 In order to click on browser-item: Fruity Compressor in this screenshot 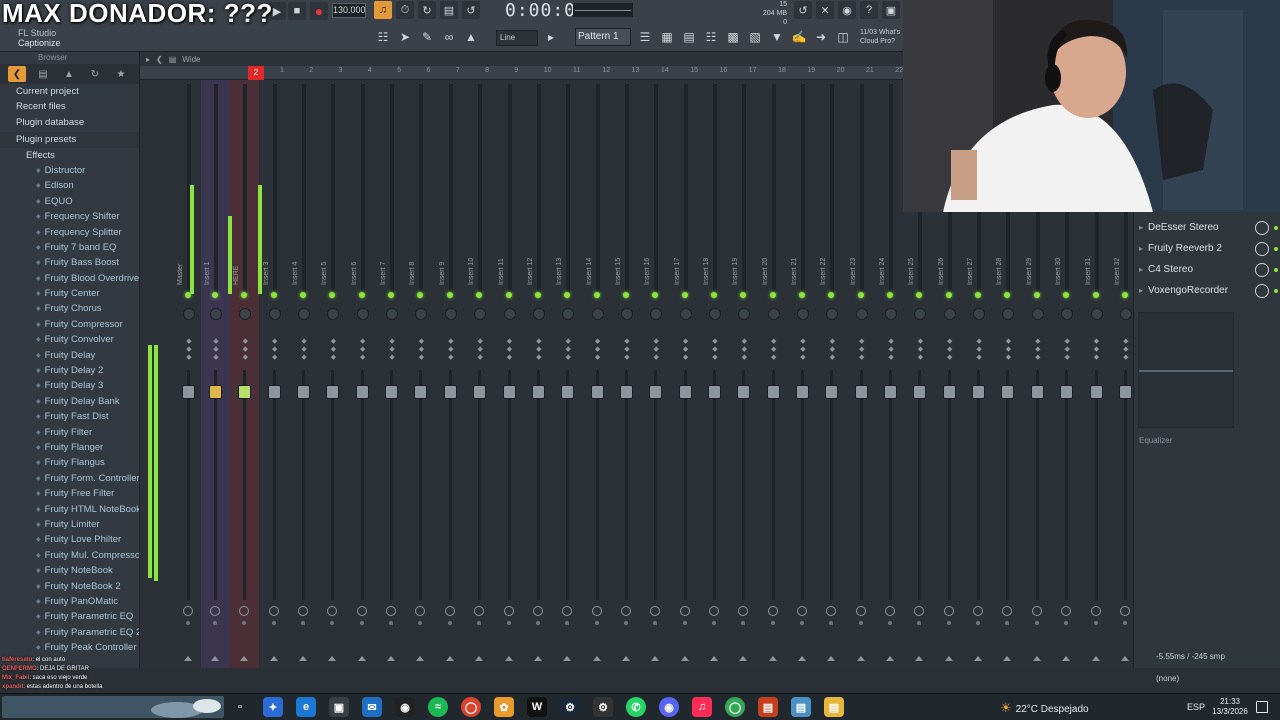, I will do `click(69, 324)`.